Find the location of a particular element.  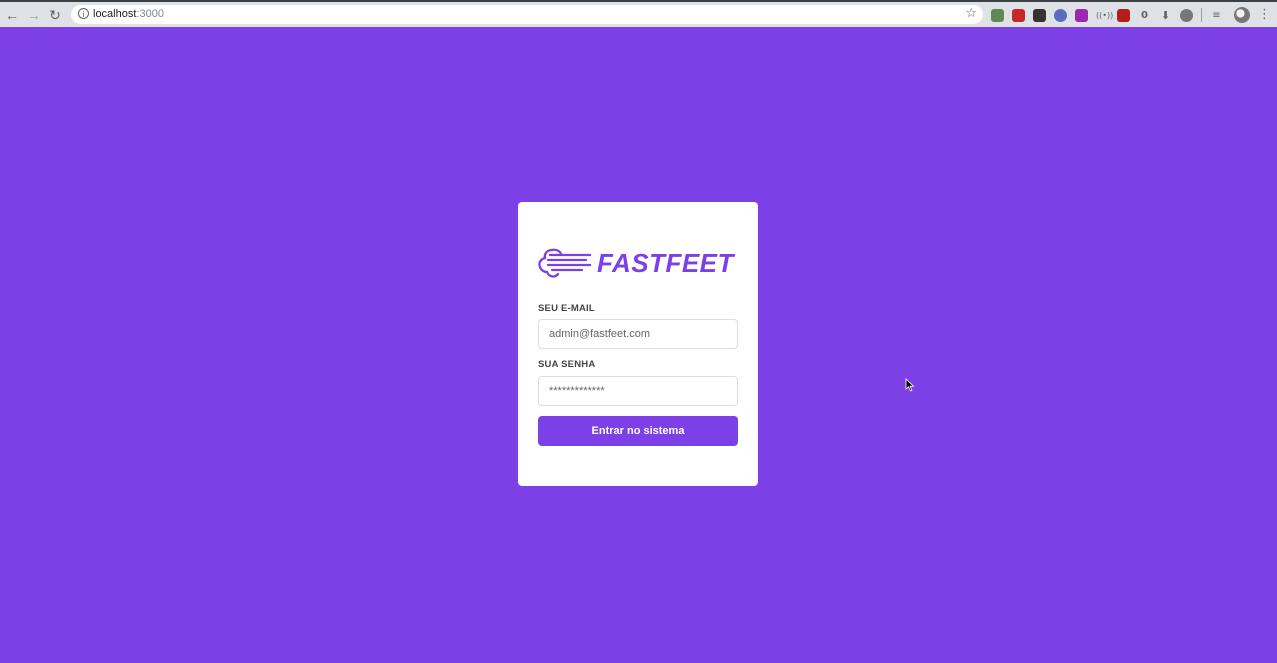

url-host: localhost is located at coordinates (115, 14).